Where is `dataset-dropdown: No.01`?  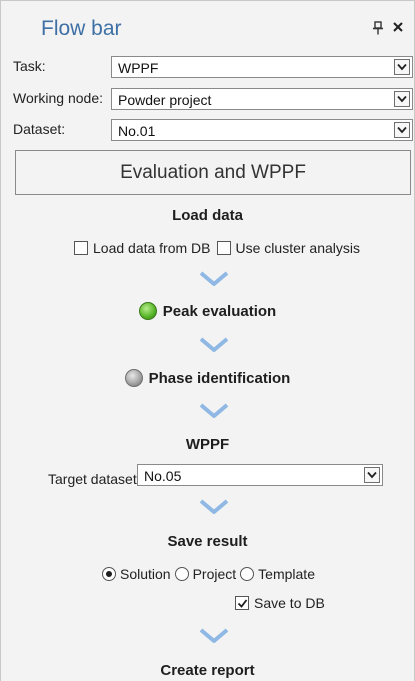
dataset-dropdown: No.01 is located at coordinates (262, 130).